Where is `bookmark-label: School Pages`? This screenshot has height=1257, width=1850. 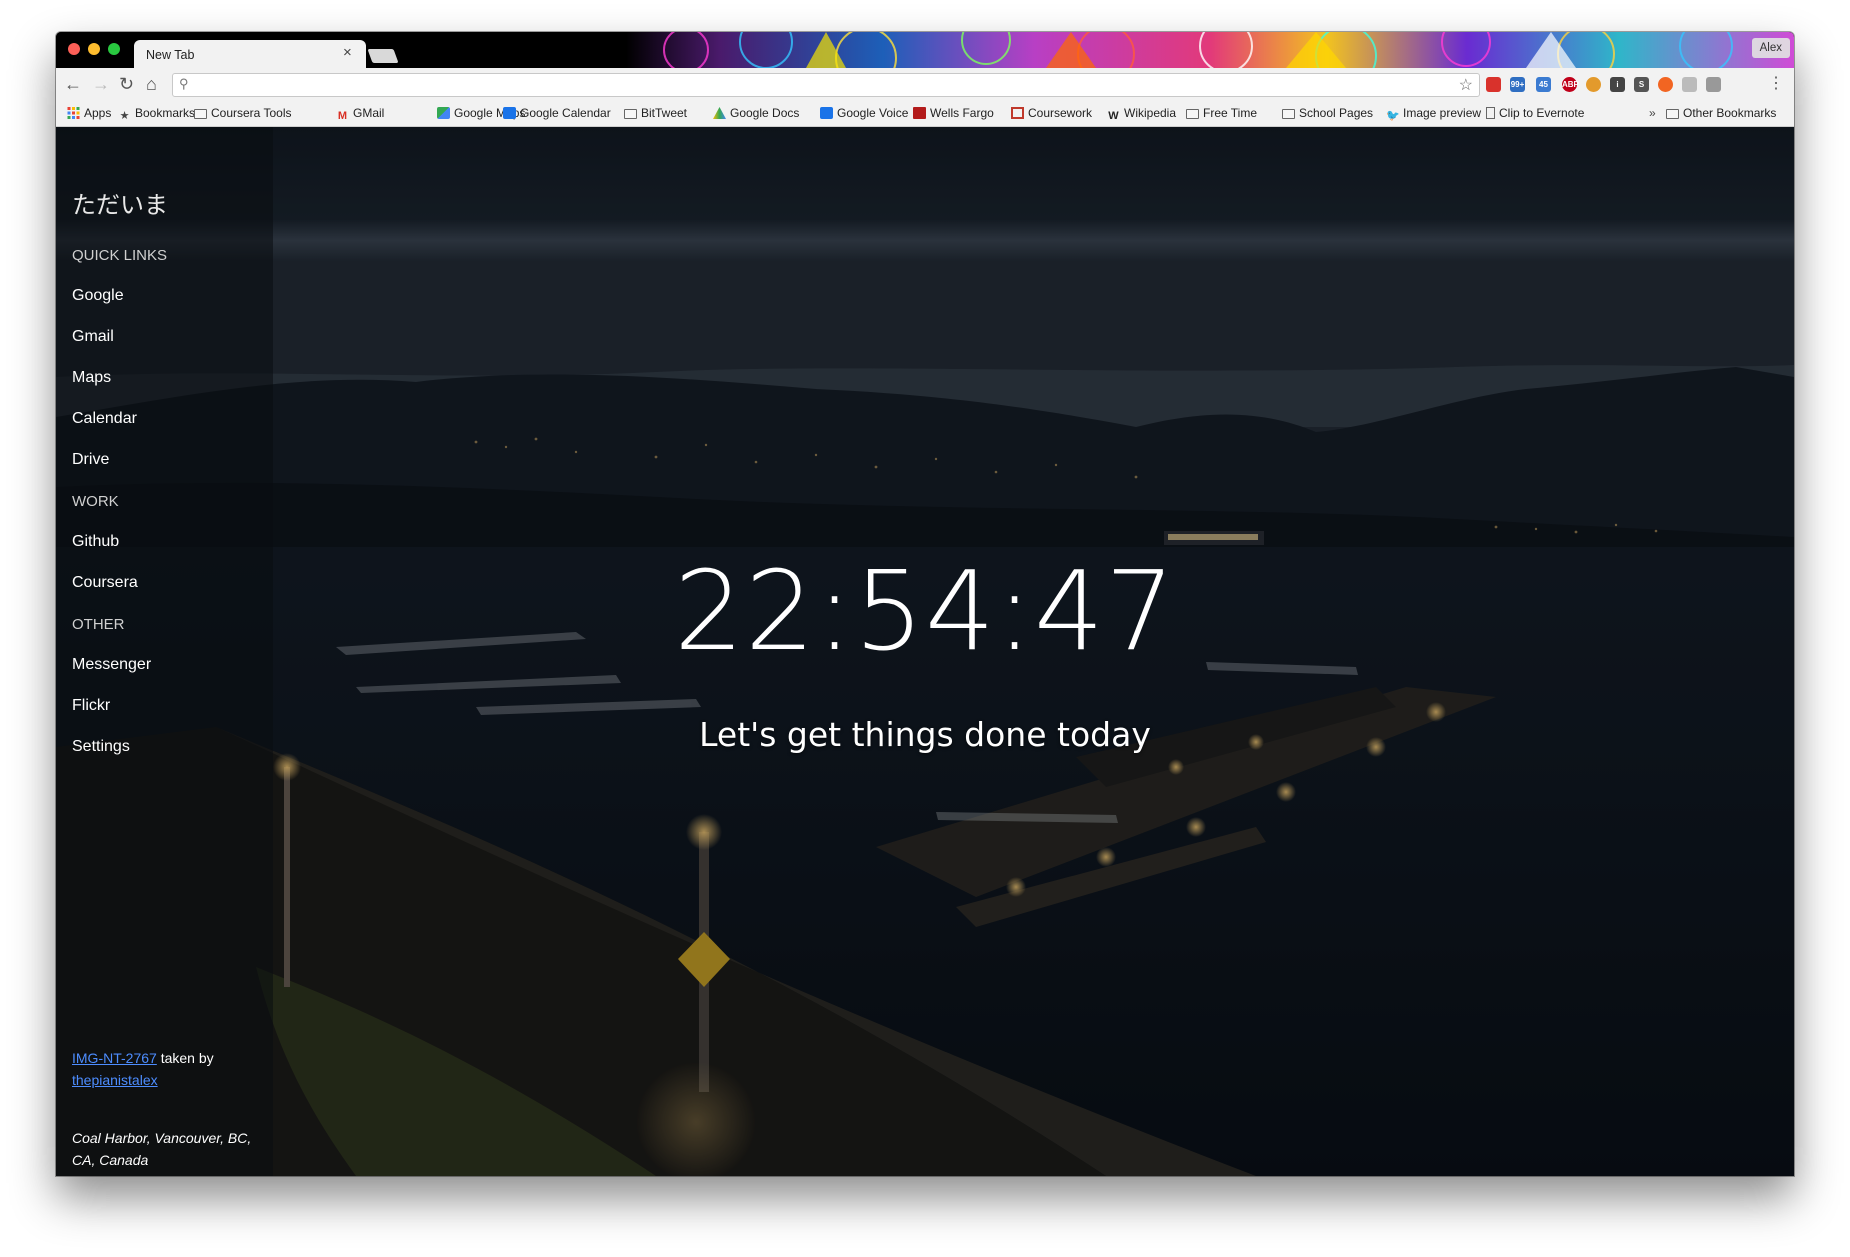
bookmark-label: School Pages is located at coordinates (1336, 113).